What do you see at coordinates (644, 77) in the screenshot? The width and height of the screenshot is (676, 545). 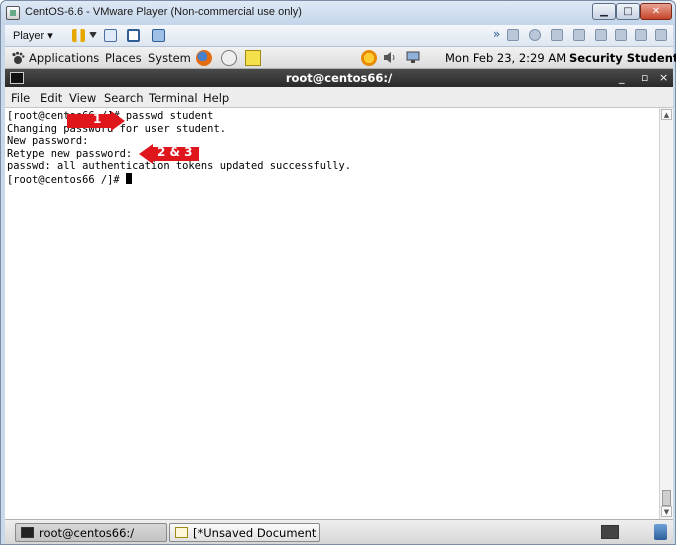 I see `terminal-maximize-button: ▫` at bounding box center [644, 77].